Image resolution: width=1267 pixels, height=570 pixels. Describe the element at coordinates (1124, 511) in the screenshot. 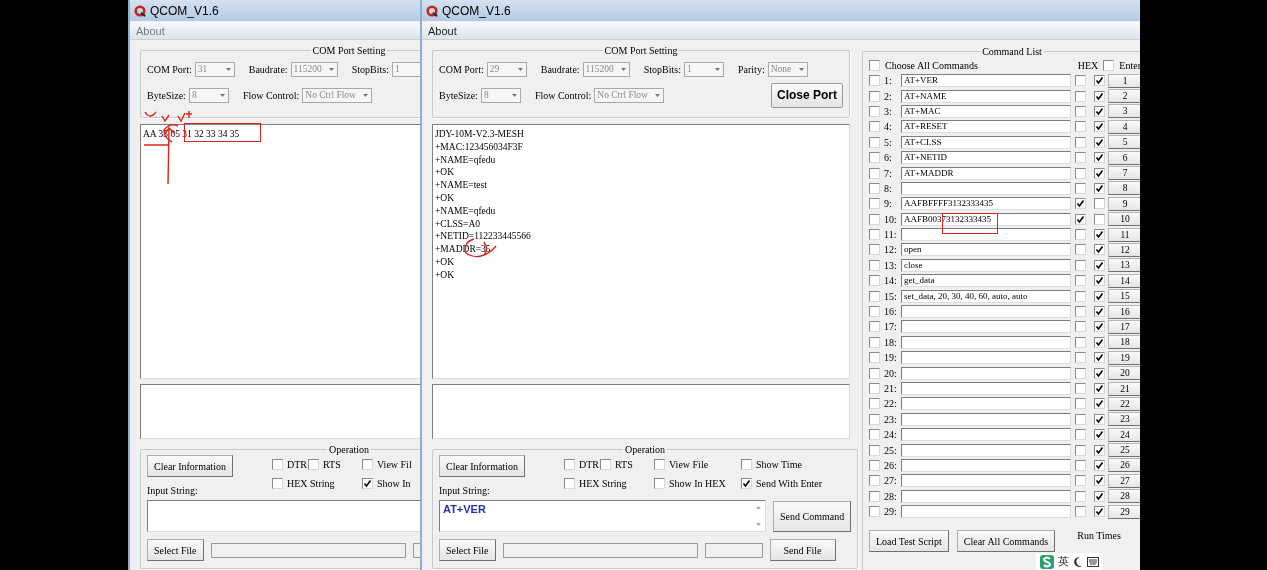

I see `send-command-button: 29` at that location.